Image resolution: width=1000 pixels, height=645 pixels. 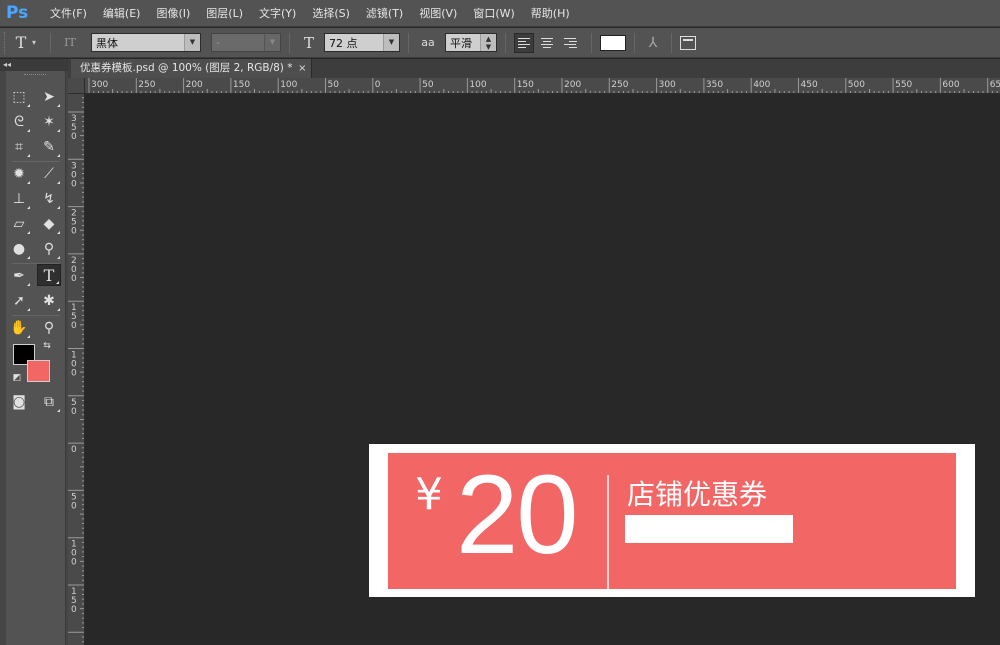 What do you see at coordinates (488, 42) in the screenshot?
I see `stepper-icon: ▲ ▼` at bounding box center [488, 42].